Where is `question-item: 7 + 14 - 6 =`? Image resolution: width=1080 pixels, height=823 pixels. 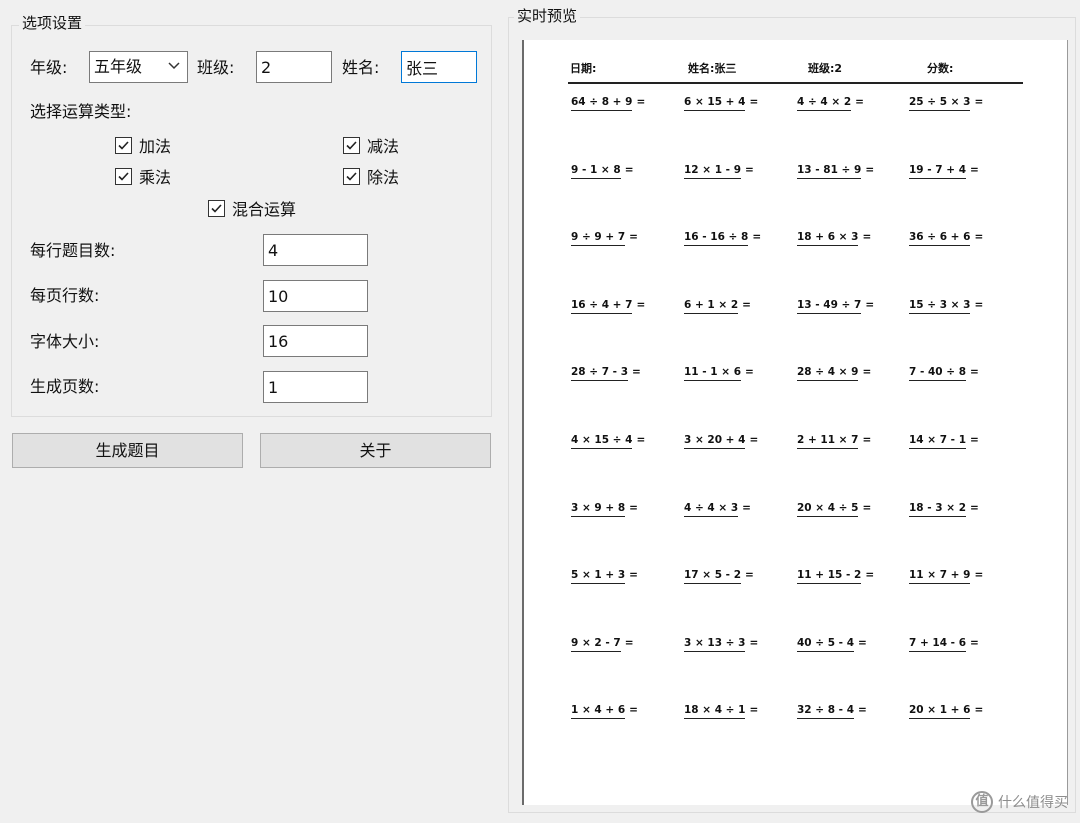
question-item: 7 + 14 - 6 = is located at coordinates (944, 644).